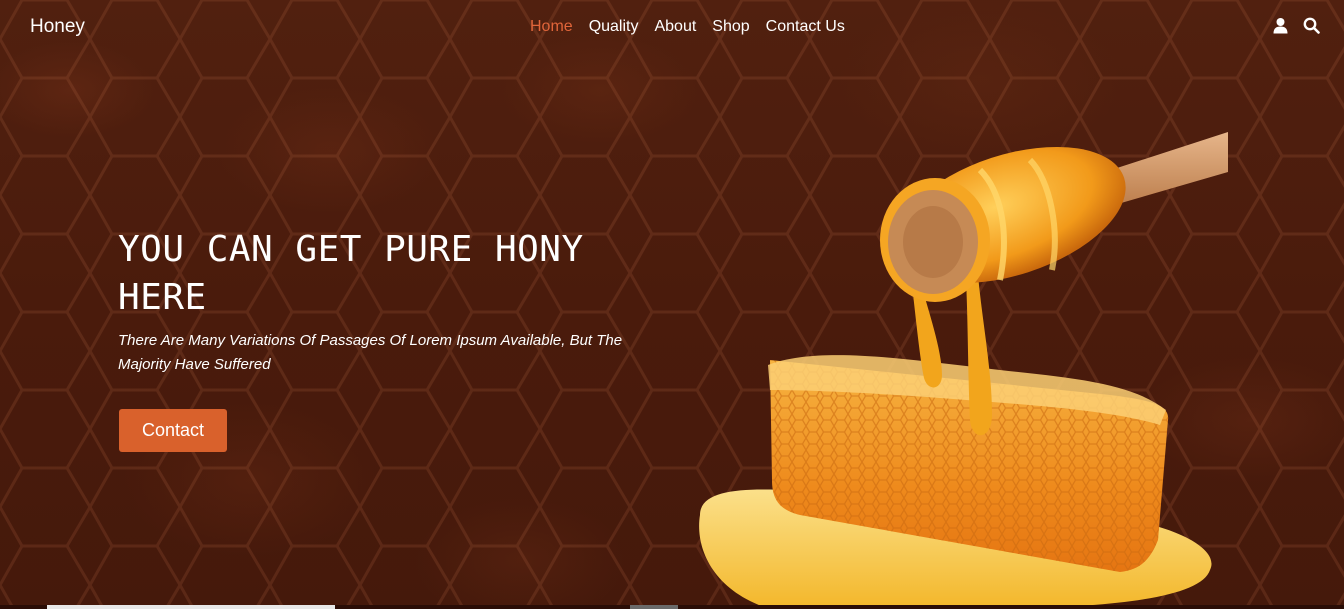 This screenshot has width=1344, height=609. What do you see at coordinates (730, 27) in the screenshot?
I see `nav-item-shop: Shop` at bounding box center [730, 27].